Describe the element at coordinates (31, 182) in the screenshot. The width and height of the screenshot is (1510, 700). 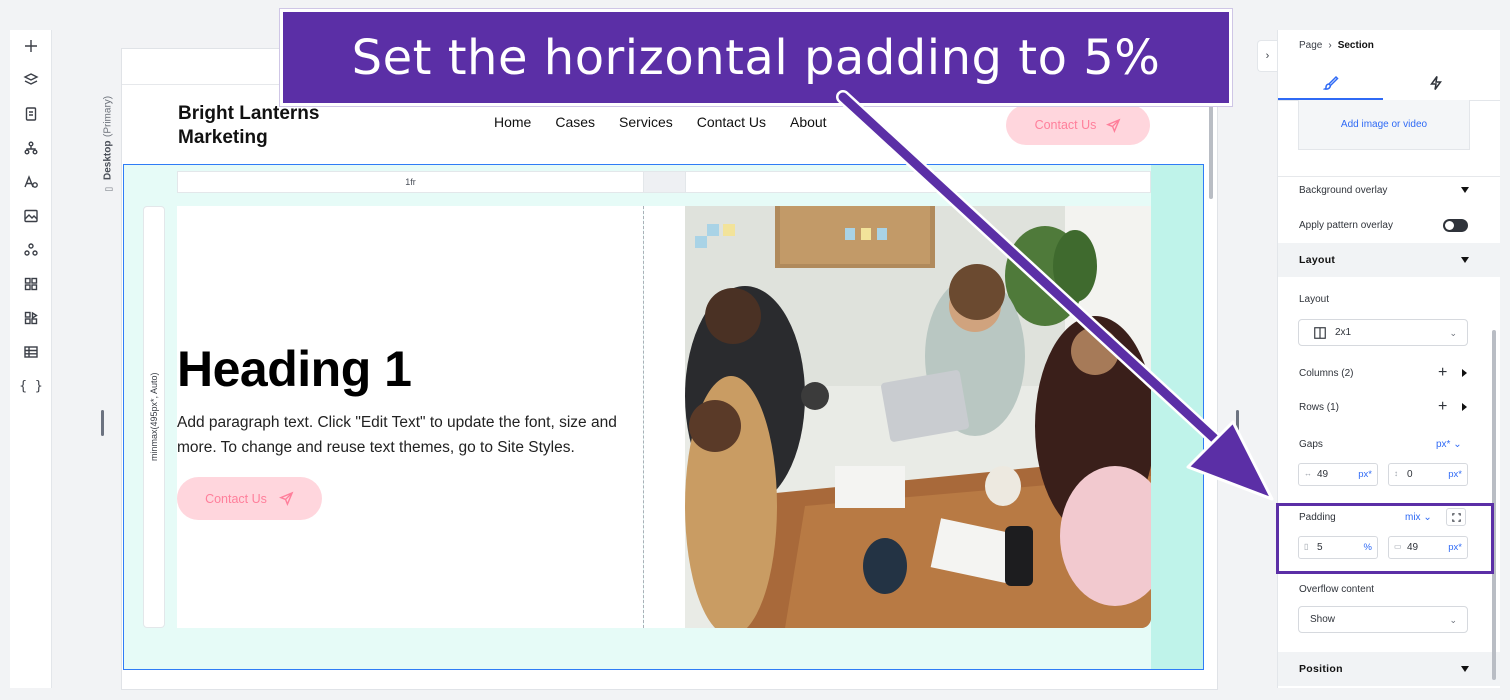
I see `text-theme-icon` at that location.